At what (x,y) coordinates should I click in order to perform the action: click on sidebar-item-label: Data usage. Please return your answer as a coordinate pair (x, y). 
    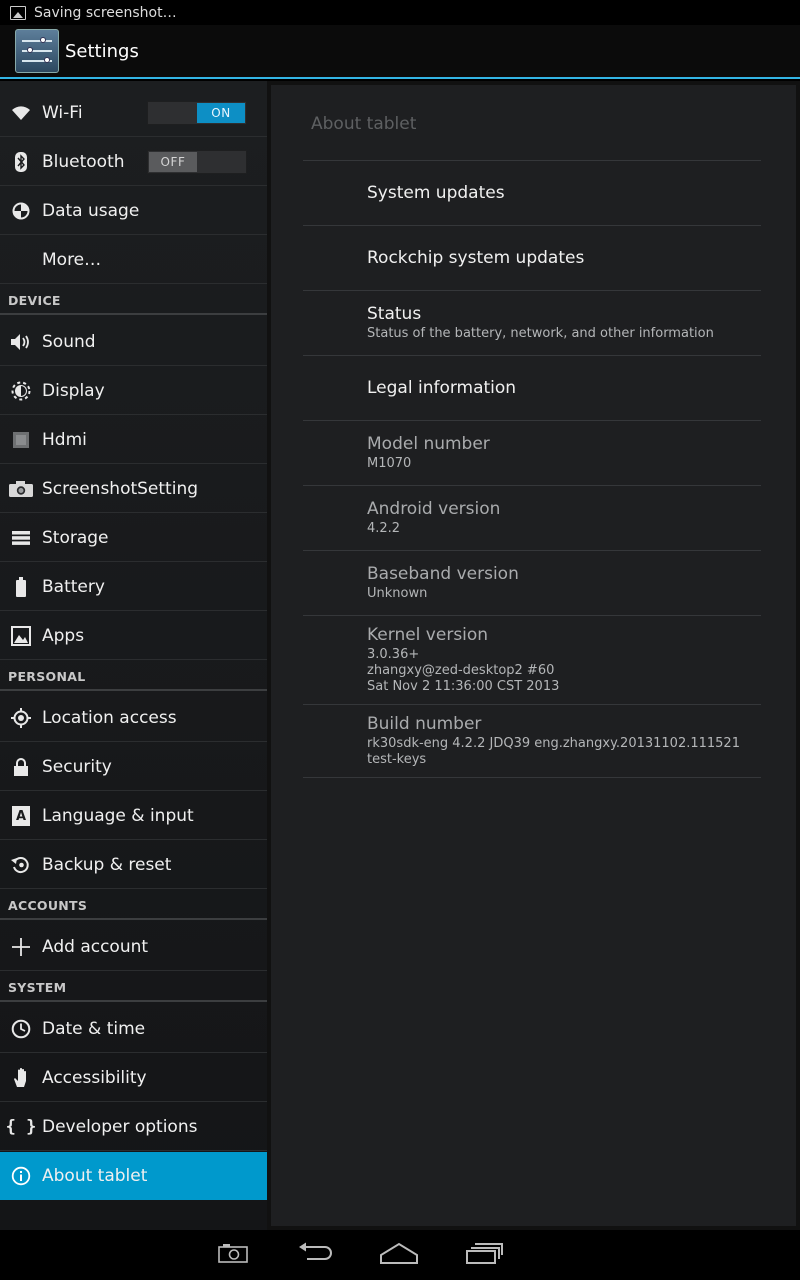
    Looking at the image, I should click on (91, 210).